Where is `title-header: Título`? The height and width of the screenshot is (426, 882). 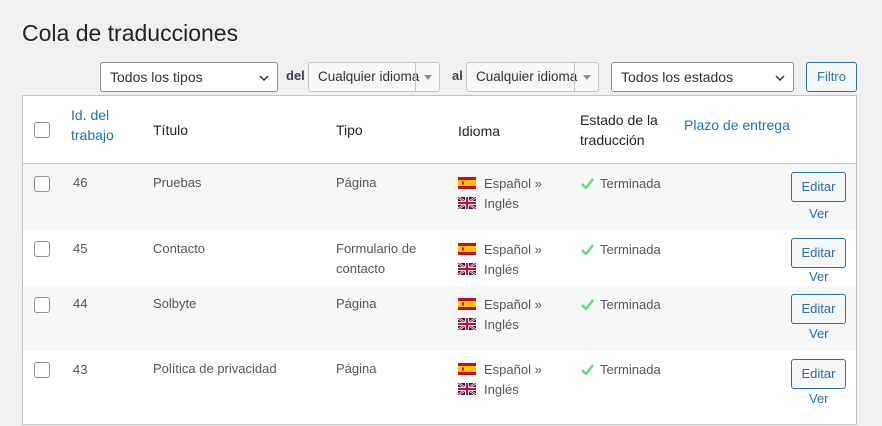
title-header: Título is located at coordinates (171, 130).